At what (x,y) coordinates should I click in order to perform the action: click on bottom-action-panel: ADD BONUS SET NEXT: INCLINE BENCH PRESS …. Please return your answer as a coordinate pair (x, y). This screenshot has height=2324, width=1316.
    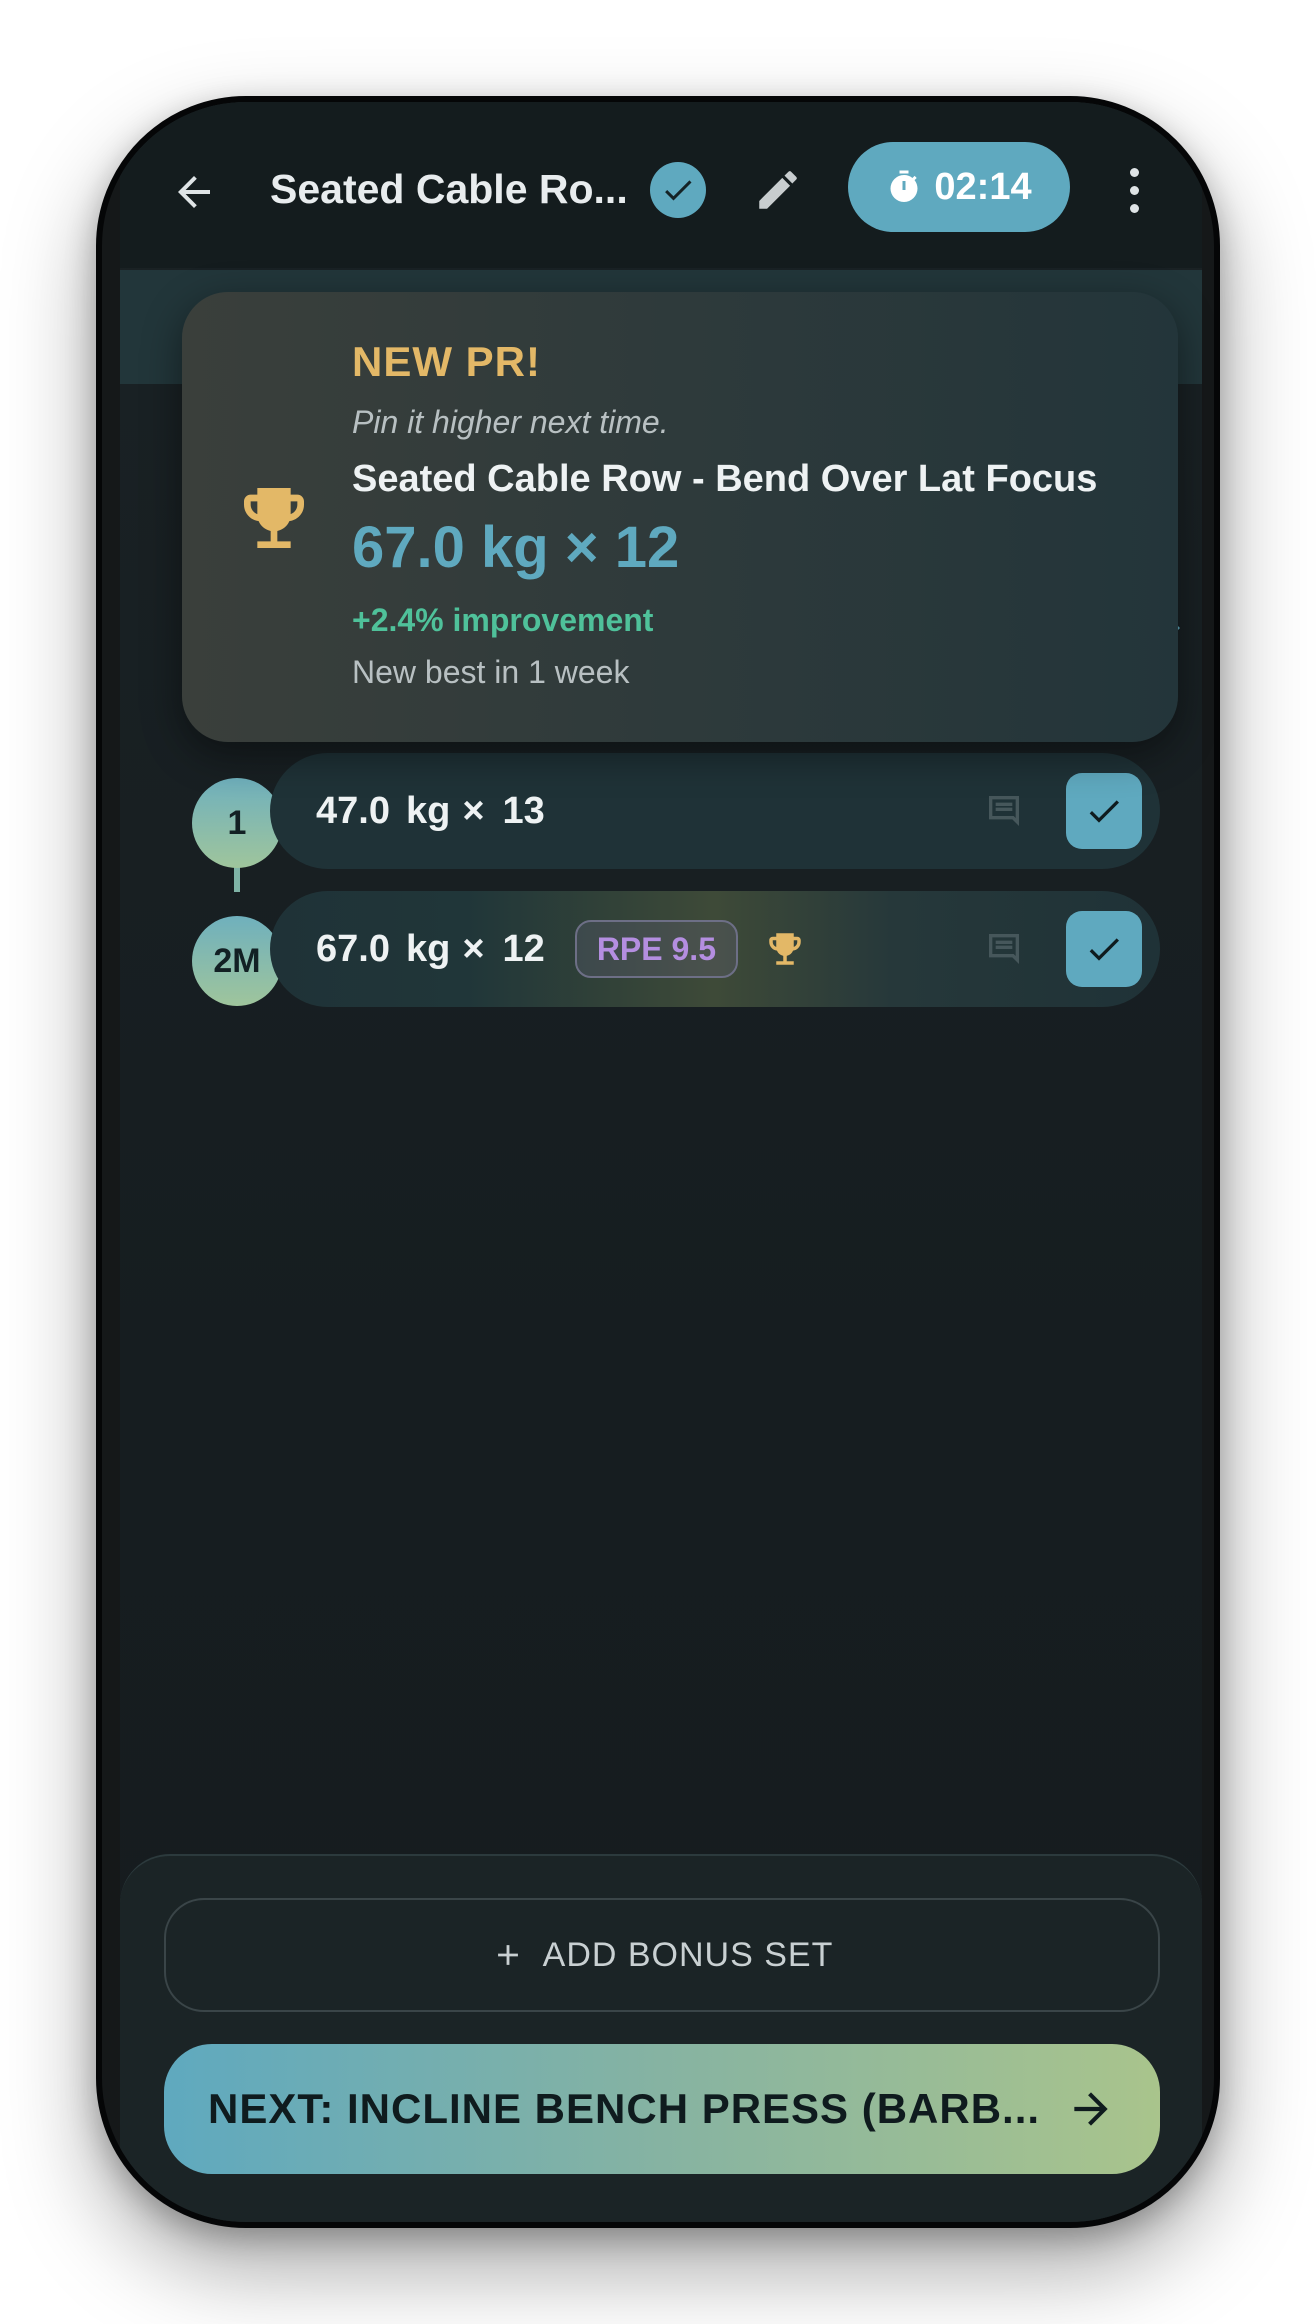
    Looking at the image, I should click on (661, 2038).